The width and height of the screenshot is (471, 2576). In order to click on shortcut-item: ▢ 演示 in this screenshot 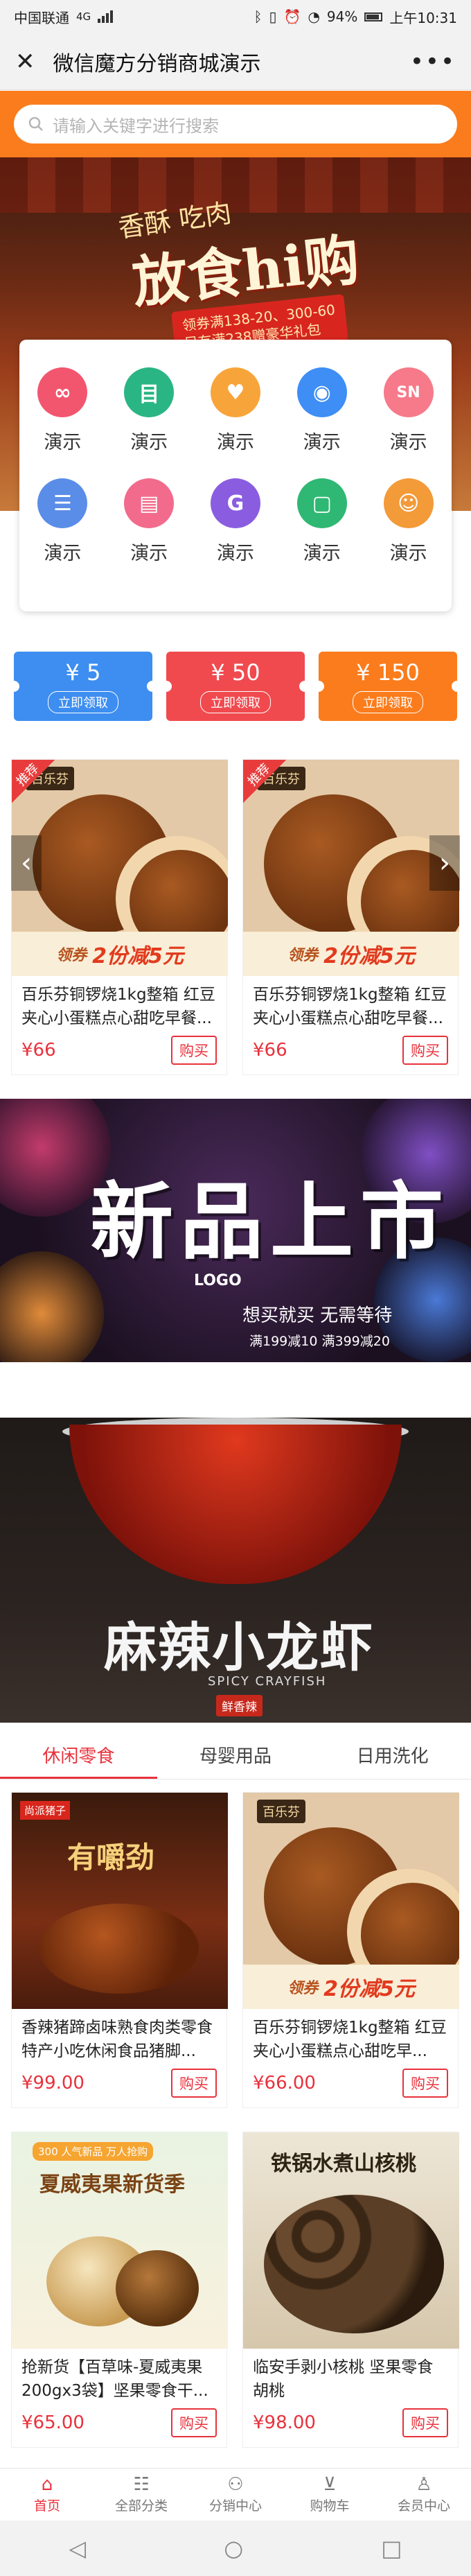, I will do `click(322, 521)`.